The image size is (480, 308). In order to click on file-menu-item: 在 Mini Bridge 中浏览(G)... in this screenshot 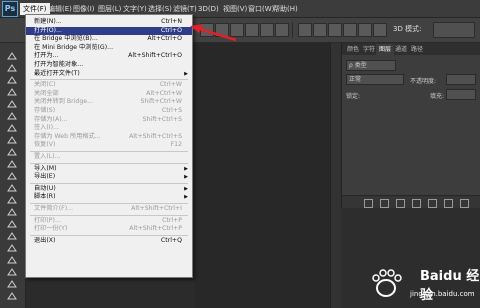, I will do `click(109, 48)`.